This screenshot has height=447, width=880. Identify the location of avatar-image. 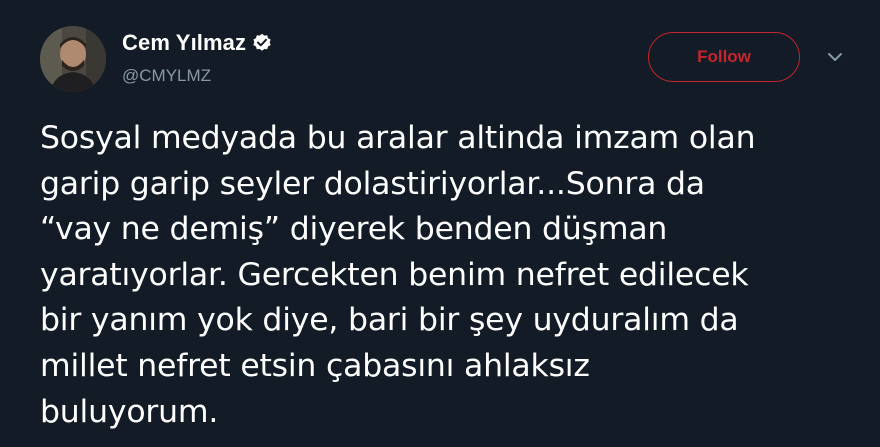
(73, 59).